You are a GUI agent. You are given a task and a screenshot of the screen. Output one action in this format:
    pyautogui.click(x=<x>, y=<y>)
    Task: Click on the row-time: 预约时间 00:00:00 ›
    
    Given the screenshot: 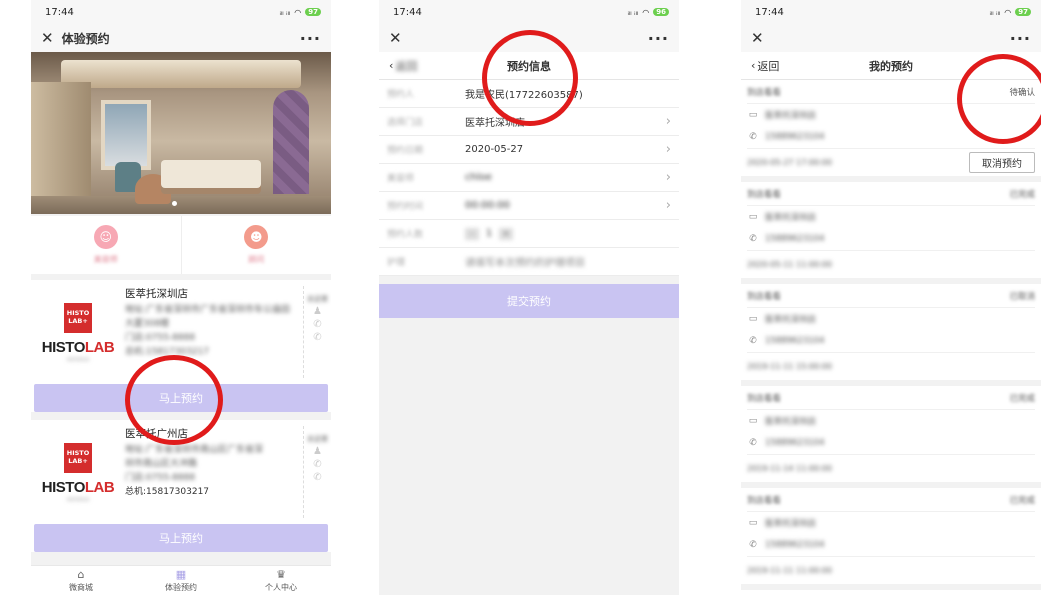 What is the action you would take?
    pyautogui.click(x=529, y=206)
    